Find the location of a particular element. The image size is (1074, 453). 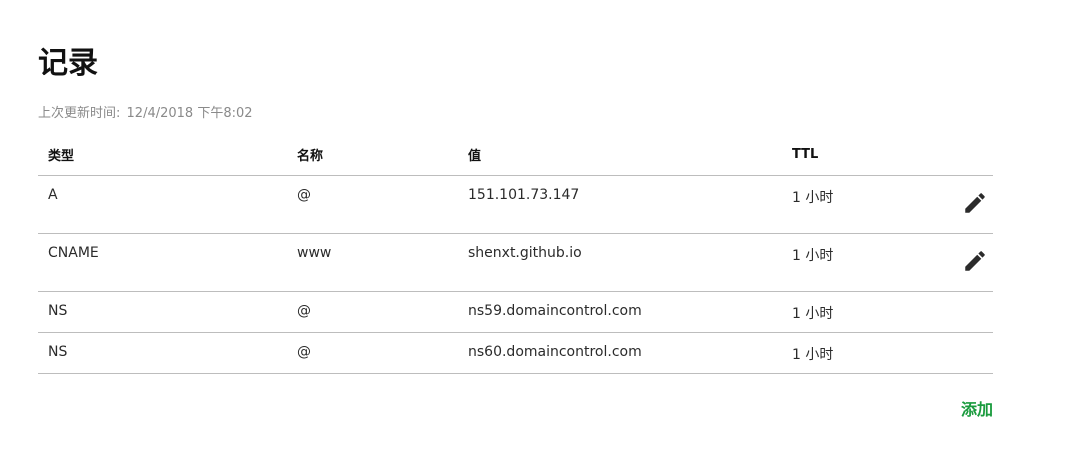

column-header-name: 名称 is located at coordinates (372, 155).